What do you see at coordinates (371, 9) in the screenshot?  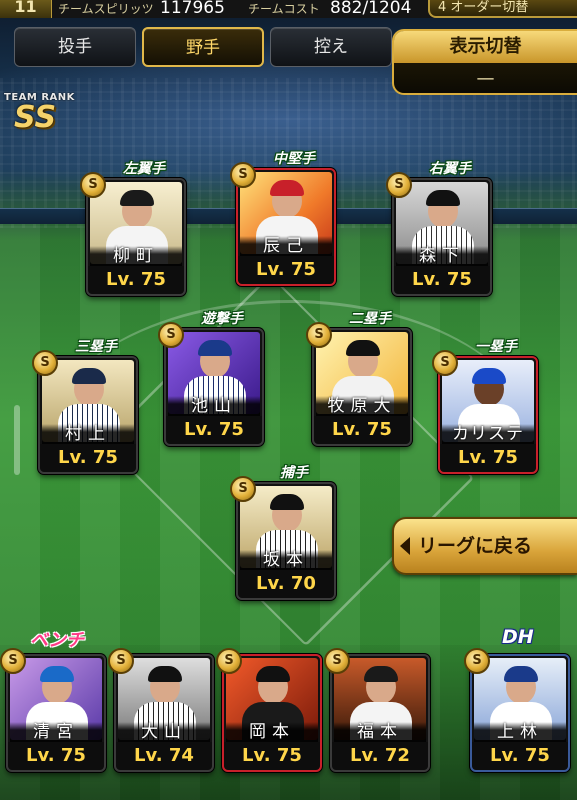 I see `team-cost-value: 882/1204` at bounding box center [371, 9].